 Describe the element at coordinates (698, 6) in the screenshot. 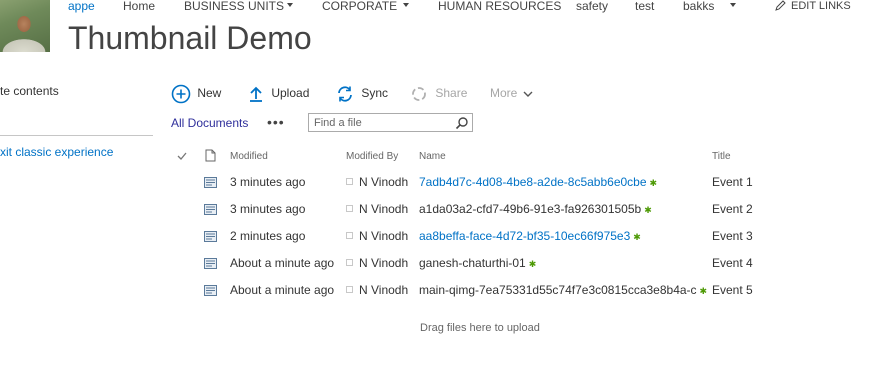

I see `nav-item-bakks: bakks` at that location.